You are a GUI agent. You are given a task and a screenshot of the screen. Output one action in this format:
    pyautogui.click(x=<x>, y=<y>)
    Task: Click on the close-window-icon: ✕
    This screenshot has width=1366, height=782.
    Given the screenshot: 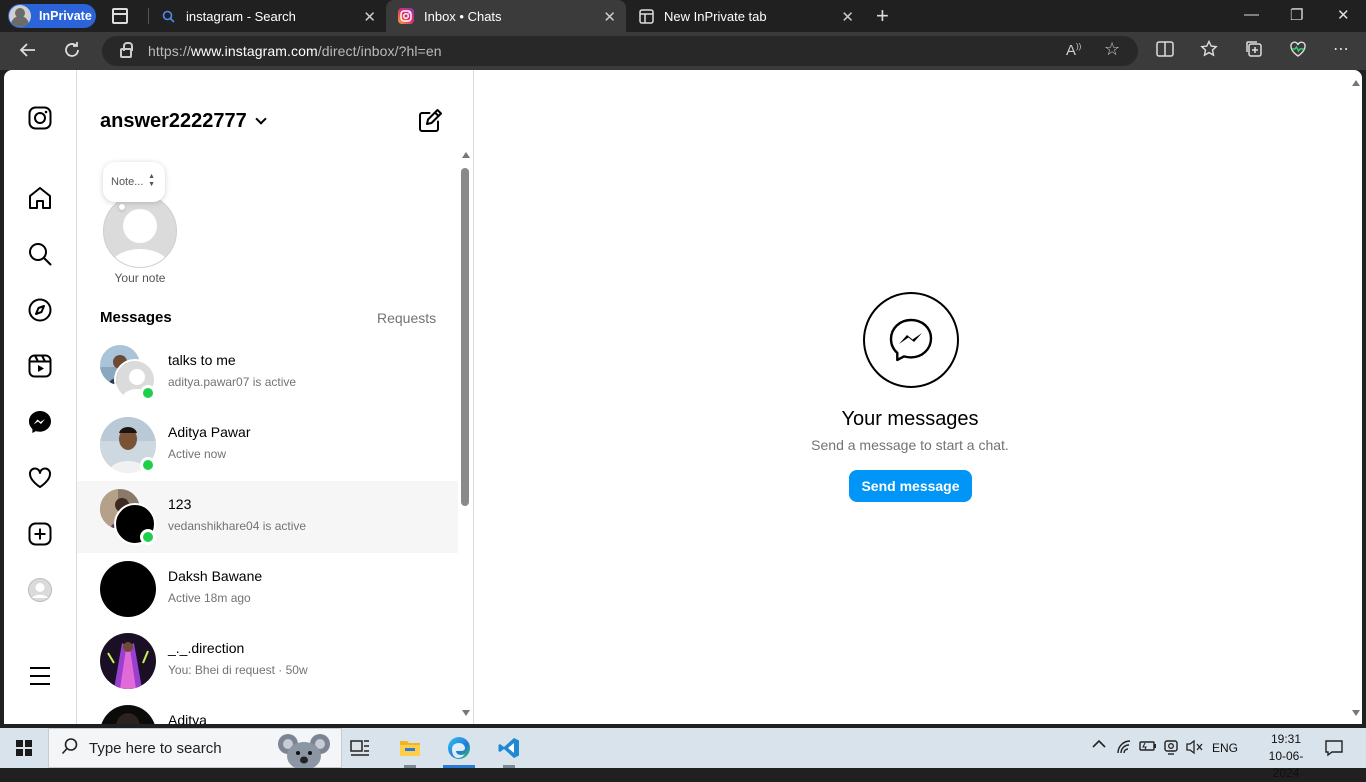 What is the action you would take?
    pyautogui.click(x=1343, y=15)
    